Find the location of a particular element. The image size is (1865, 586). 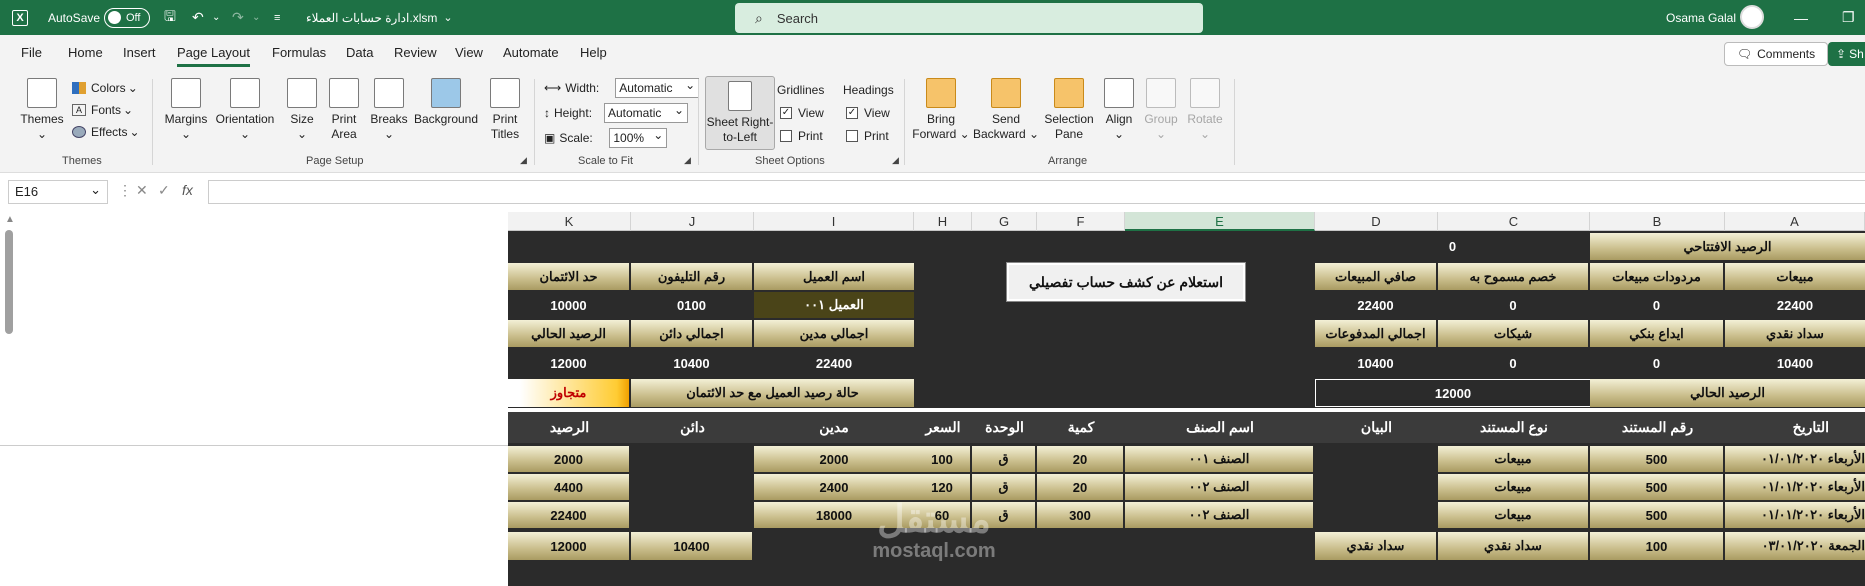

total-debit-value: 22400 is located at coordinates (834, 363).